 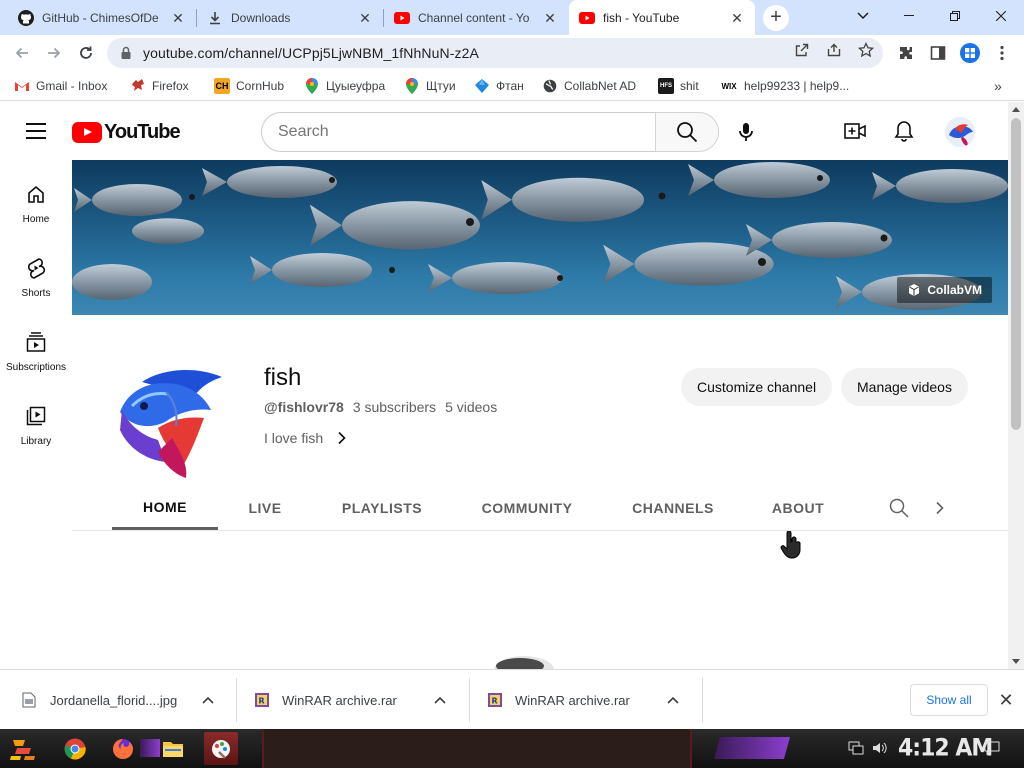 I want to click on banner-link-collabvm: CollabVM, so click(x=944, y=290).